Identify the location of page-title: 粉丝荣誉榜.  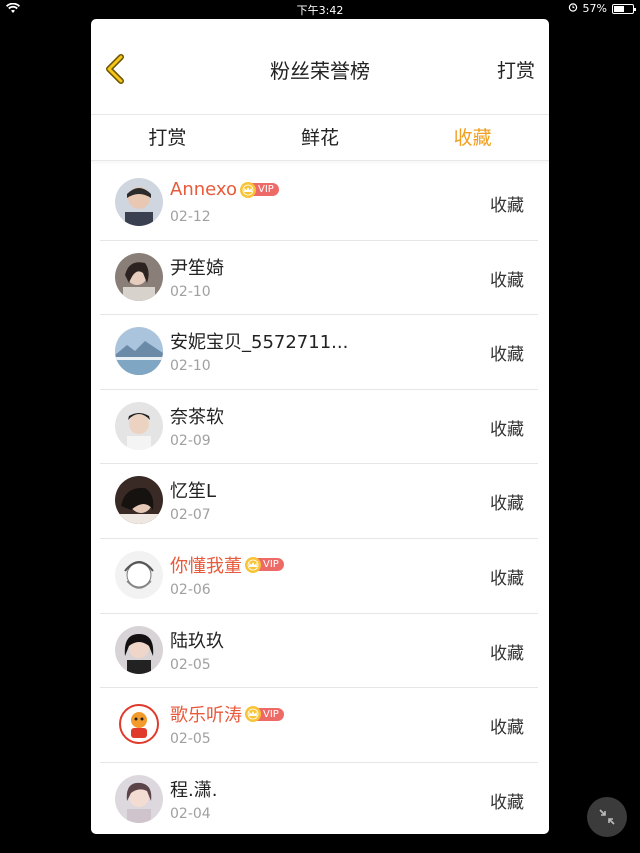
(320, 71).